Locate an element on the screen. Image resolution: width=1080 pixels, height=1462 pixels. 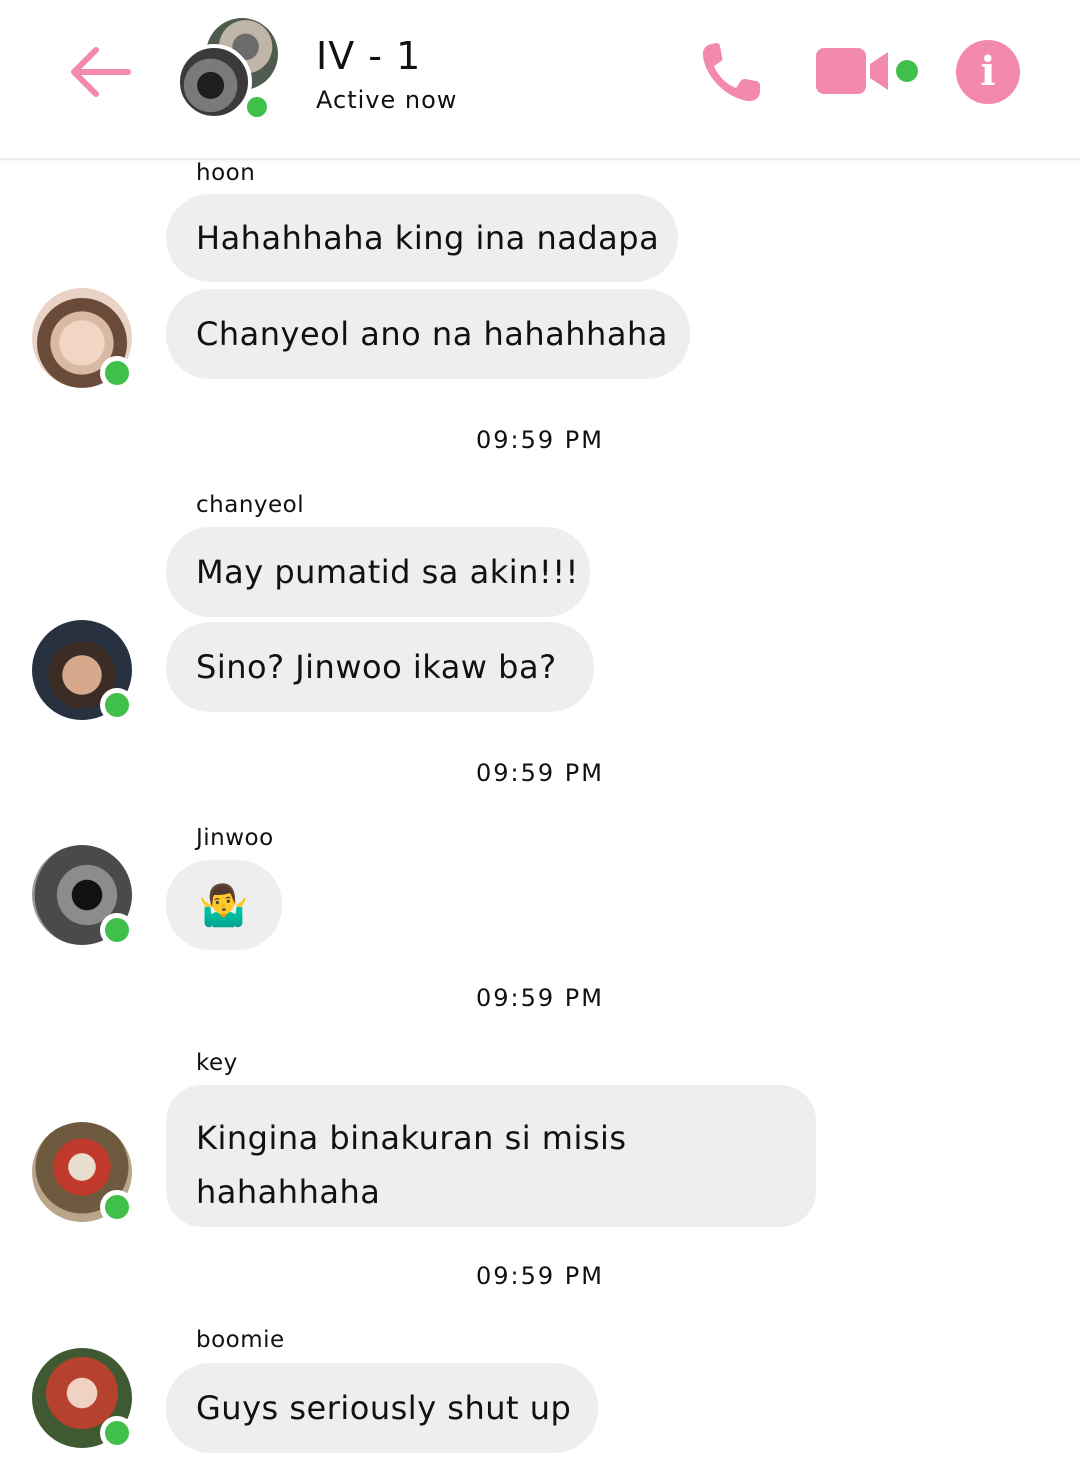
sender-name: key is located at coordinates (217, 1063).